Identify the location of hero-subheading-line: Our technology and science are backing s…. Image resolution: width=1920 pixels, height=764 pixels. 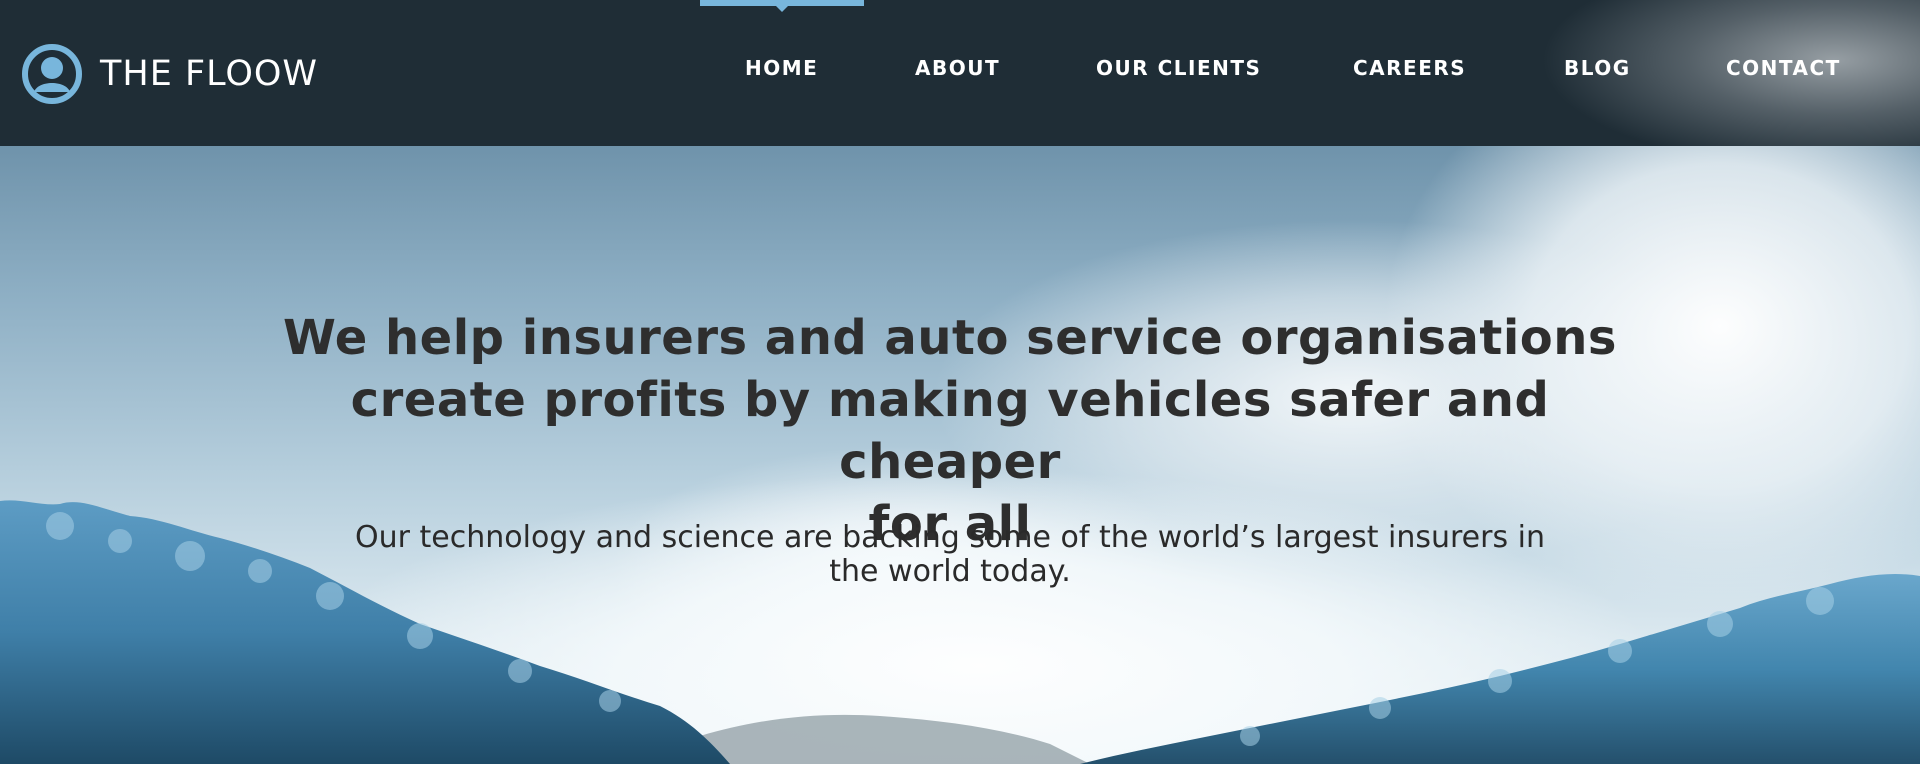
(950, 537).